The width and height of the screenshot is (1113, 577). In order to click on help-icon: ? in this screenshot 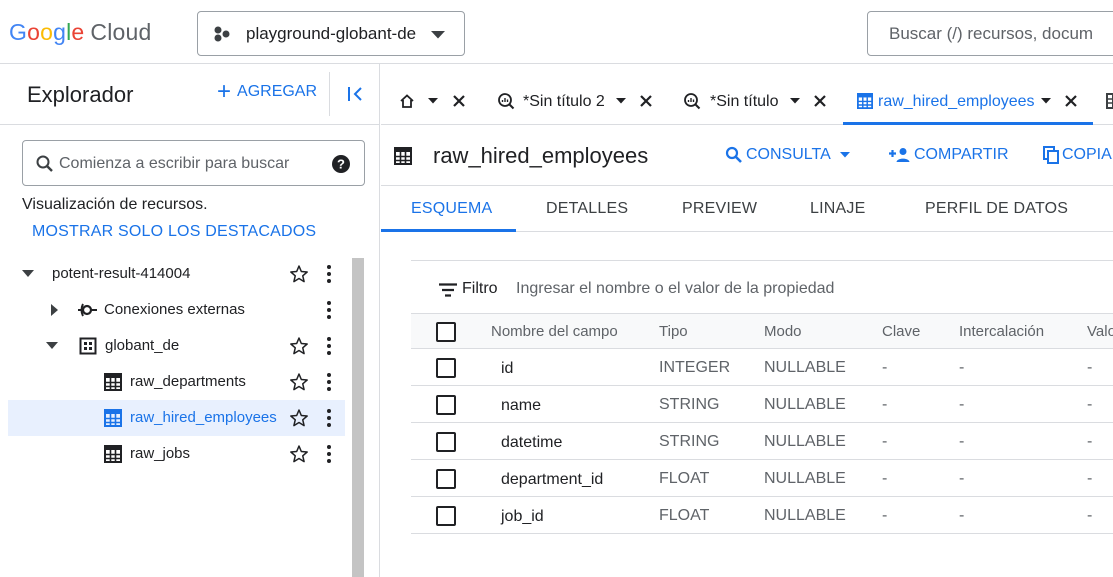, I will do `click(341, 164)`.